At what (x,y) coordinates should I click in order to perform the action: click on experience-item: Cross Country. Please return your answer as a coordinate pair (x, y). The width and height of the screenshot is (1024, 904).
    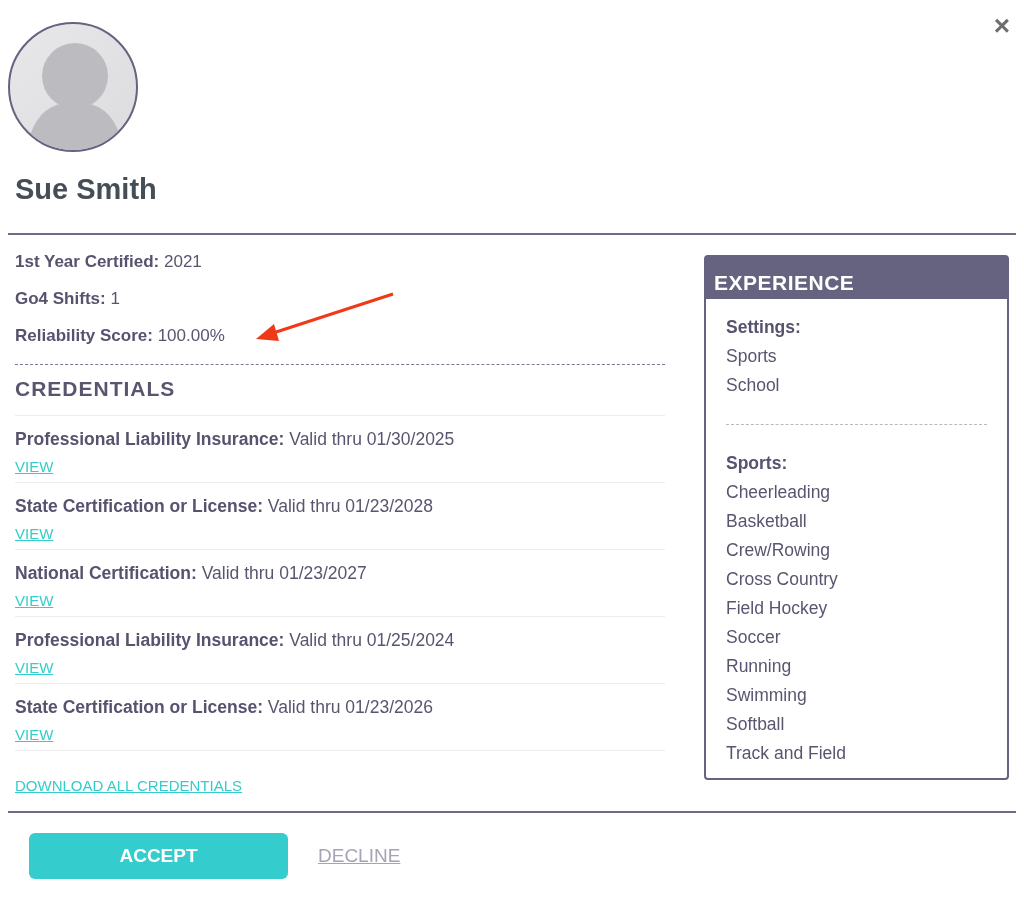
    Looking at the image, I should click on (782, 579).